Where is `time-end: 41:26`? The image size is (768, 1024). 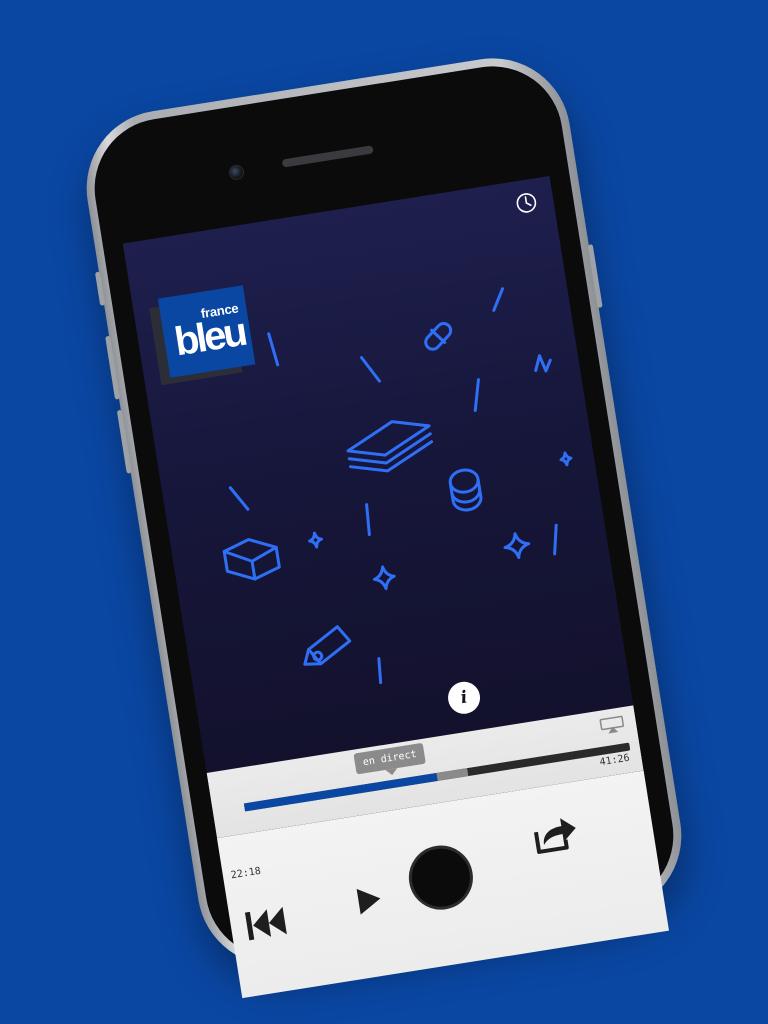
time-end: 41:26 is located at coordinates (614, 760).